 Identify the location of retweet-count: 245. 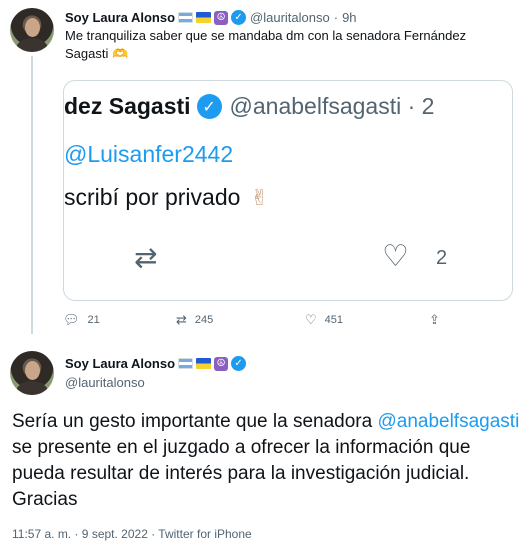
(204, 320).